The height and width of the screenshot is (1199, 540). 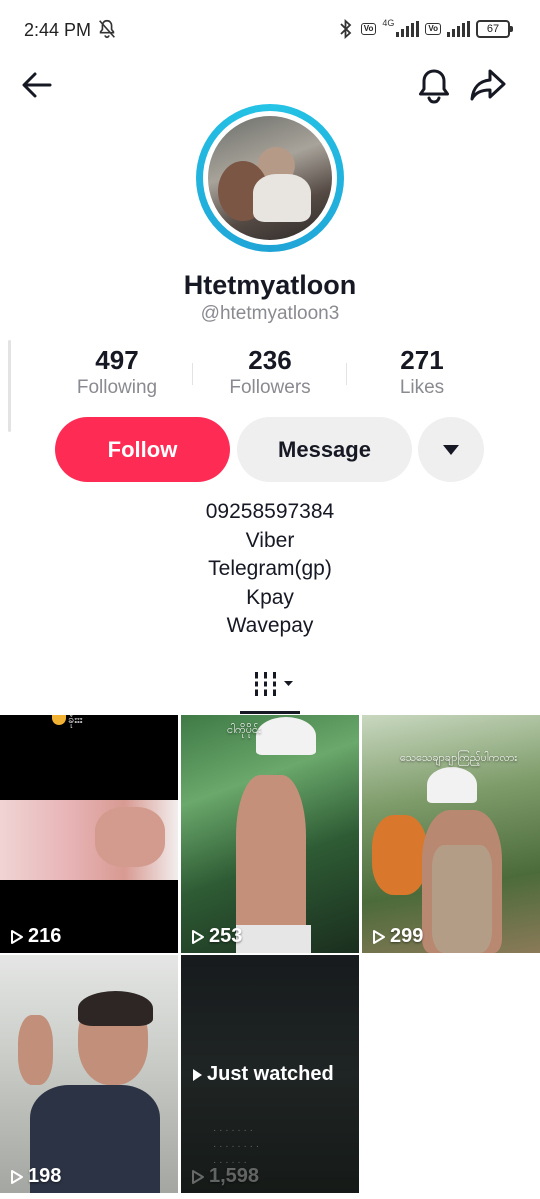 What do you see at coordinates (388, 23) in the screenshot?
I see `network-type: 4G` at bounding box center [388, 23].